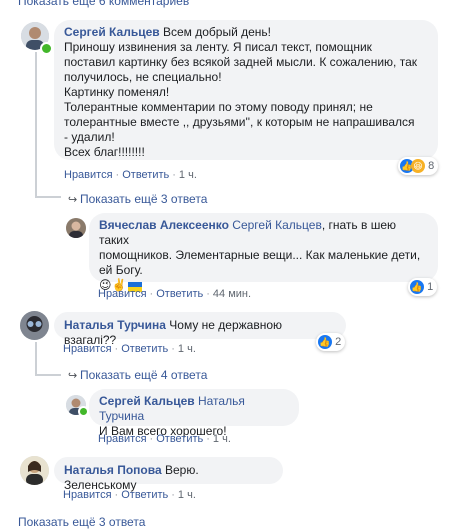  Describe the element at coordinates (81, 522) in the screenshot. I see `show-more-replies-link: Показать ещё 3 ответа` at that location.